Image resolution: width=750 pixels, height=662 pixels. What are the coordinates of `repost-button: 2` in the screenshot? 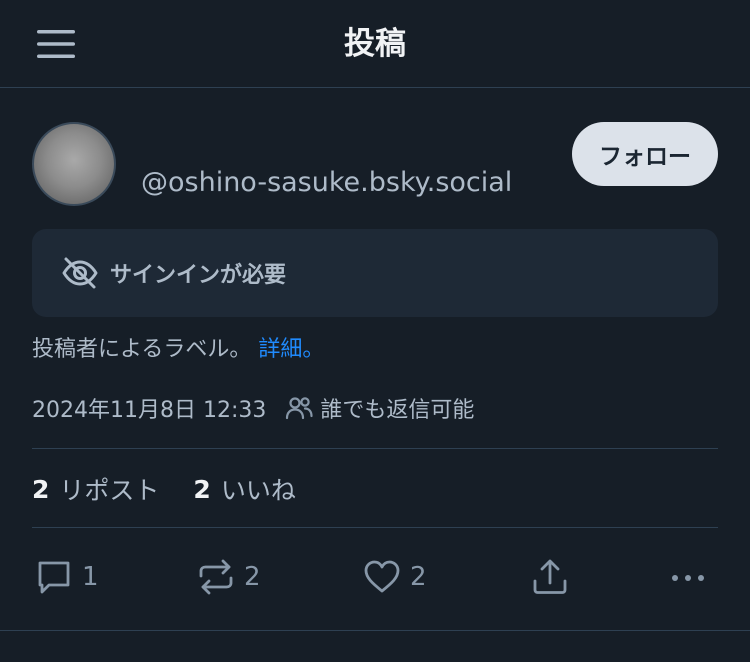 It's located at (228, 577).